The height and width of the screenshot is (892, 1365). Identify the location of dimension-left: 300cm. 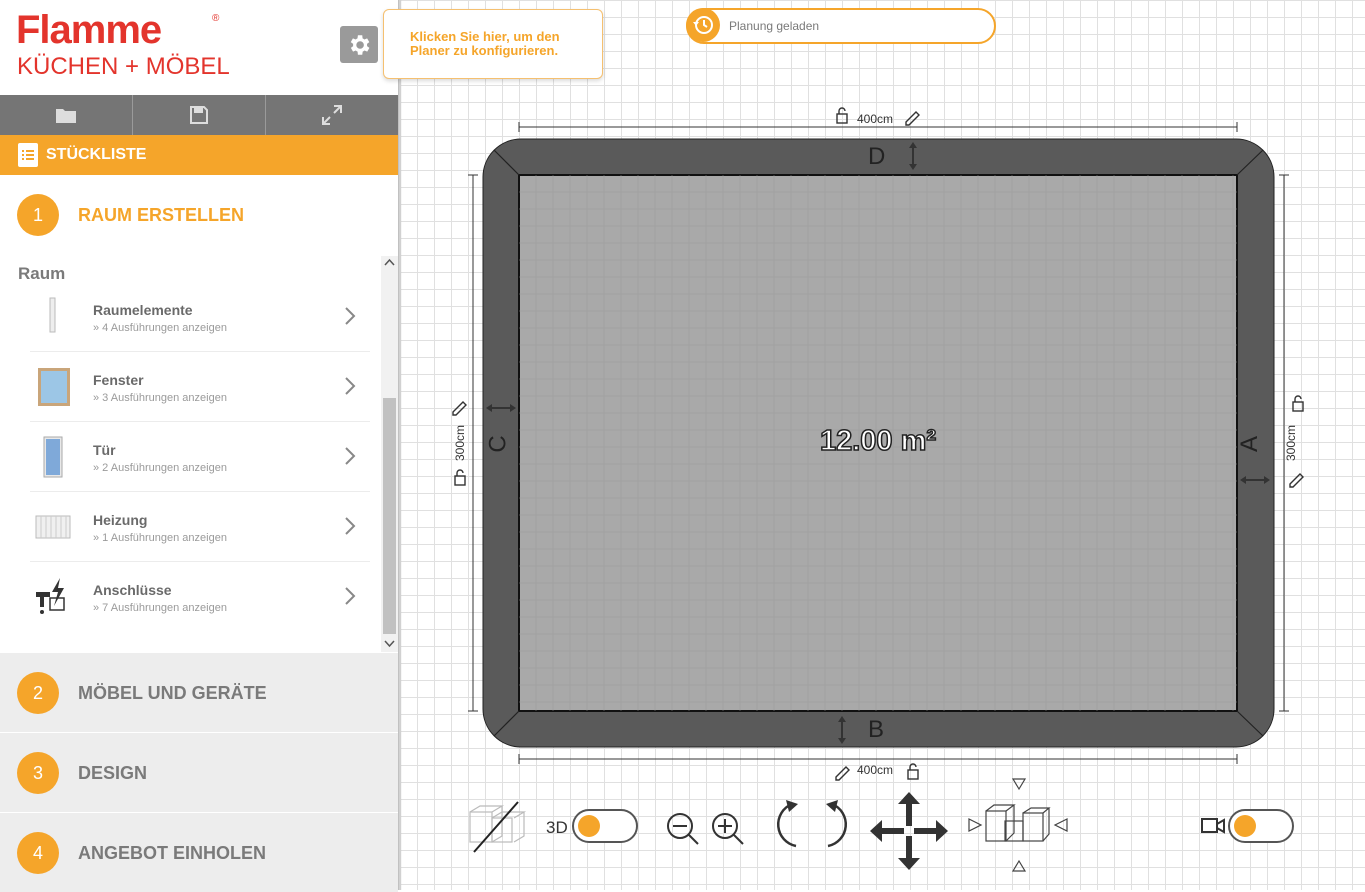
(460, 443).